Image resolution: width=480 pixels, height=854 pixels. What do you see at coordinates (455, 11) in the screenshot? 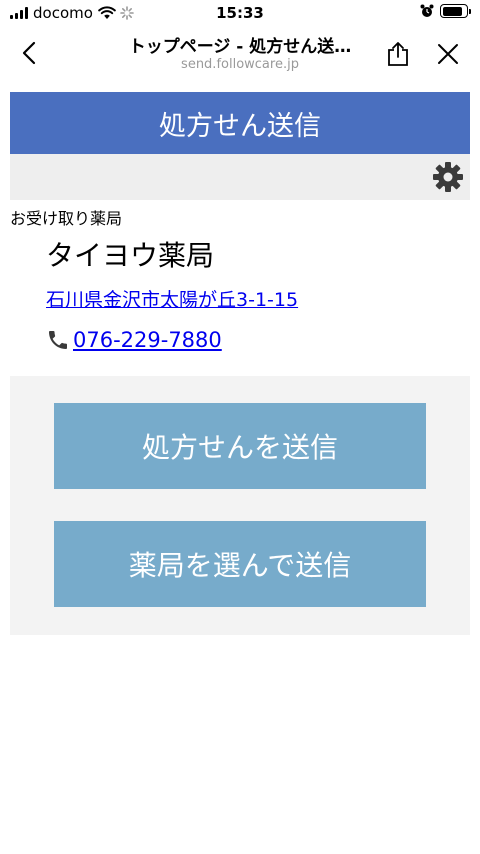
I see `battery-icon` at bounding box center [455, 11].